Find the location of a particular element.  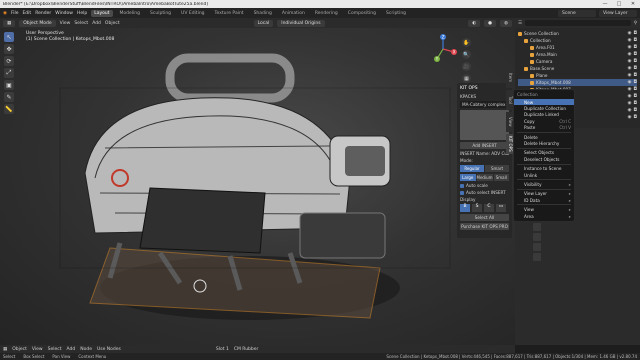

menu-add: Add is located at coordinates (96, 23).